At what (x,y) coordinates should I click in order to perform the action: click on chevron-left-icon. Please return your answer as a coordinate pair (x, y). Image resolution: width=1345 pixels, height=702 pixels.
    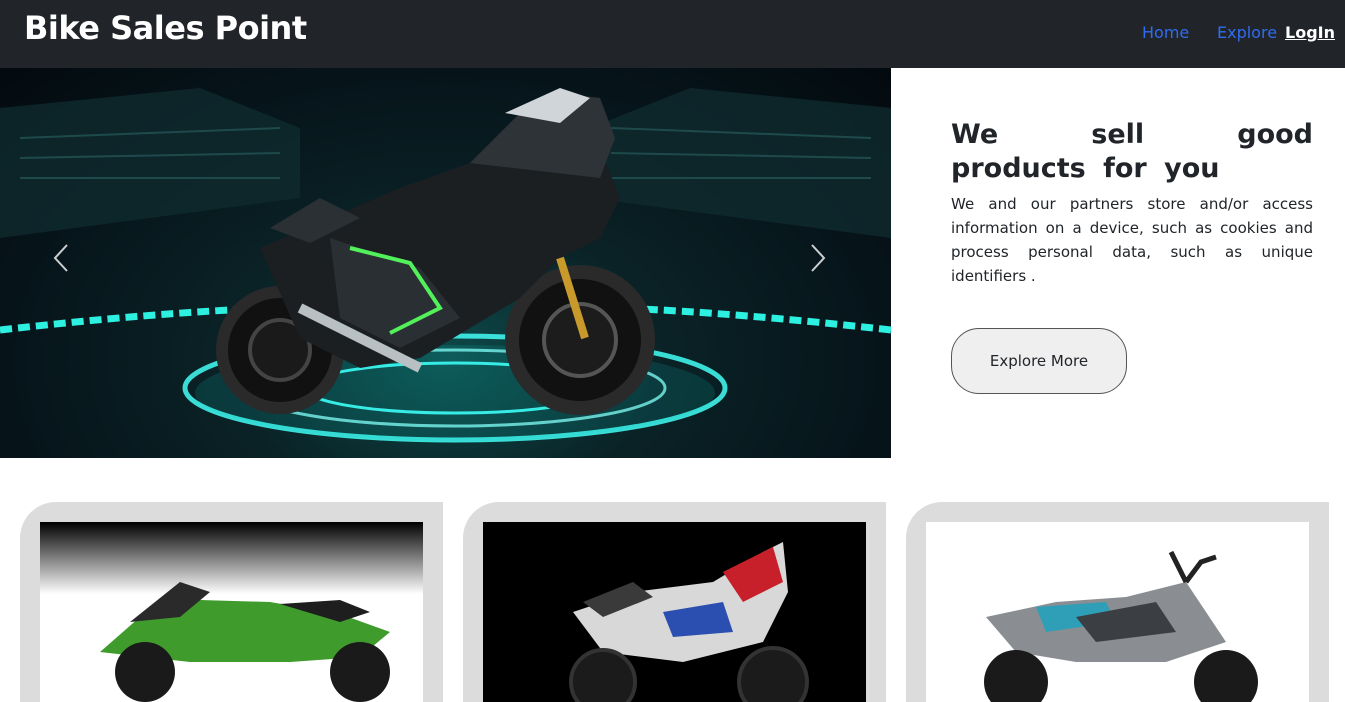
    Looking at the image, I should click on (60, 258).